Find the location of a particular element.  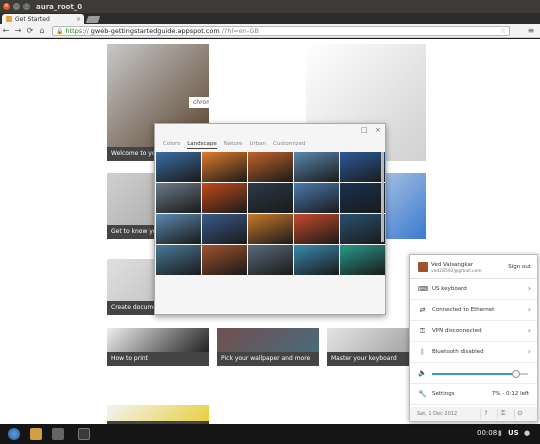

guide-card: How to print is located at coordinates (158, 347).